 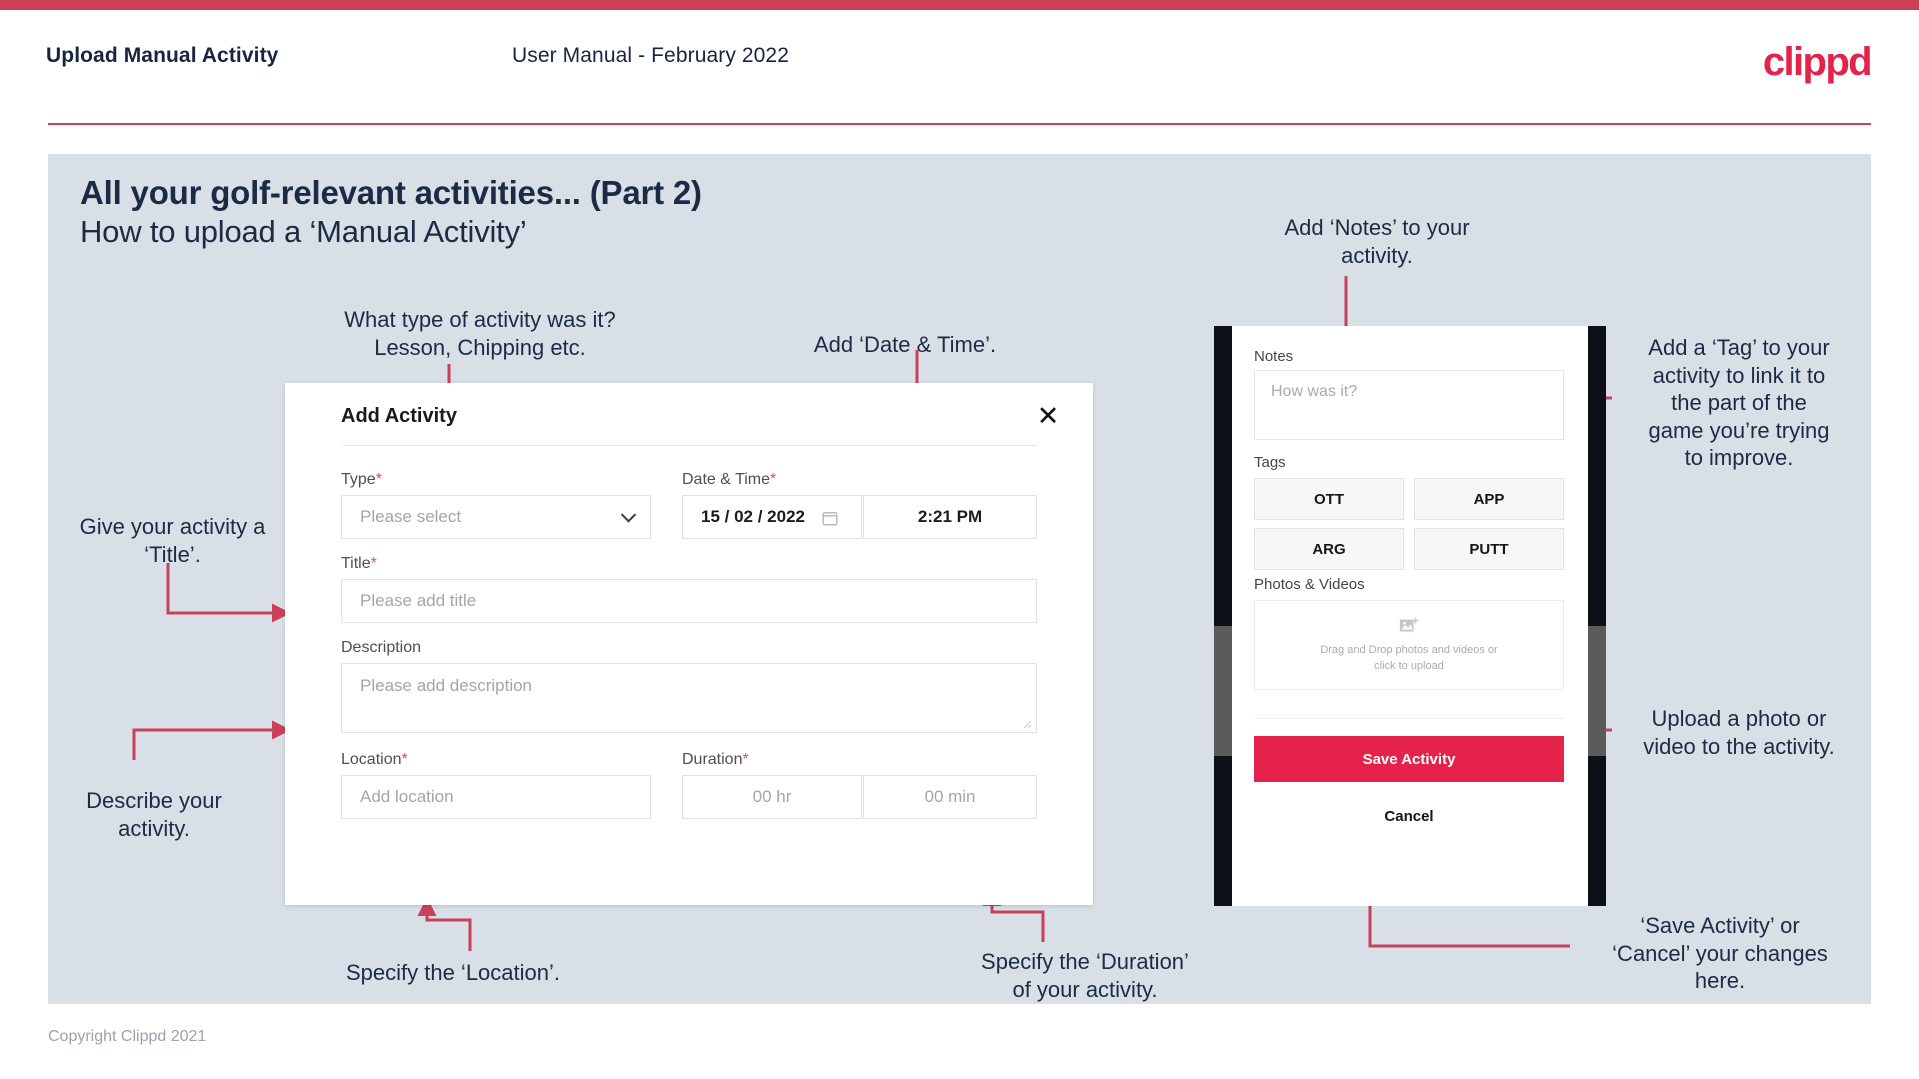 What do you see at coordinates (303, 231) in the screenshot?
I see `slide-subtitle: How to upload a ‘Manual Activity’` at bounding box center [303, 231].